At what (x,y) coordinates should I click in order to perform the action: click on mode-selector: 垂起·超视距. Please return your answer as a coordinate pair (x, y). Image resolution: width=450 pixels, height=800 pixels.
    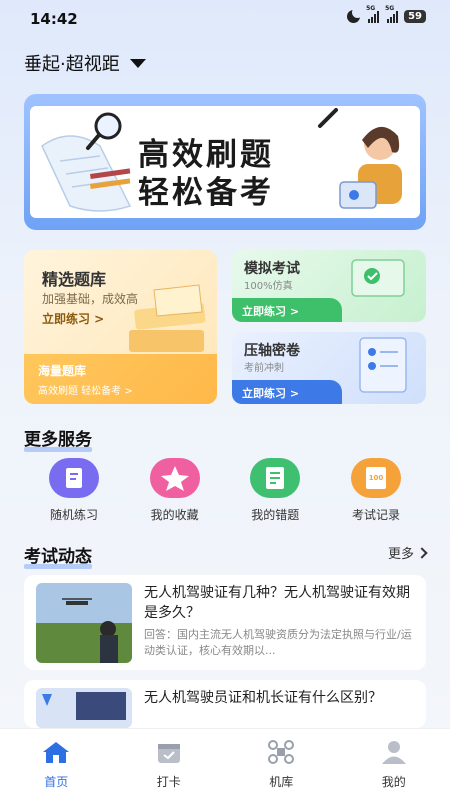
    Looking at the image, I should click on (85, 63).